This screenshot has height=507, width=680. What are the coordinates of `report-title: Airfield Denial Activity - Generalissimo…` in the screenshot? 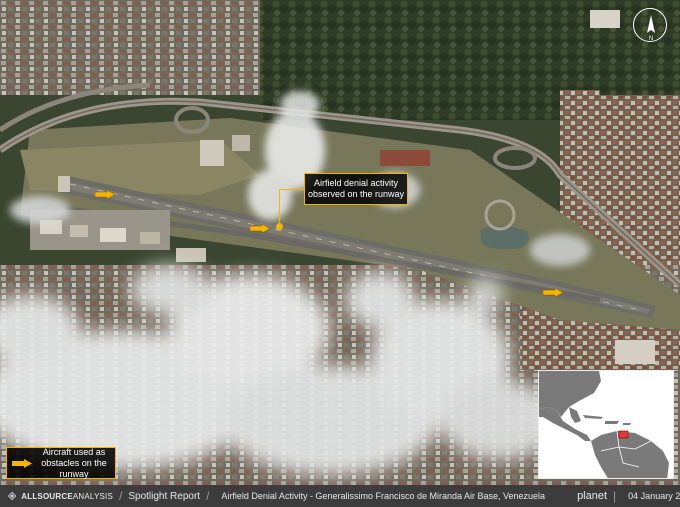 It's located at (383, 496).